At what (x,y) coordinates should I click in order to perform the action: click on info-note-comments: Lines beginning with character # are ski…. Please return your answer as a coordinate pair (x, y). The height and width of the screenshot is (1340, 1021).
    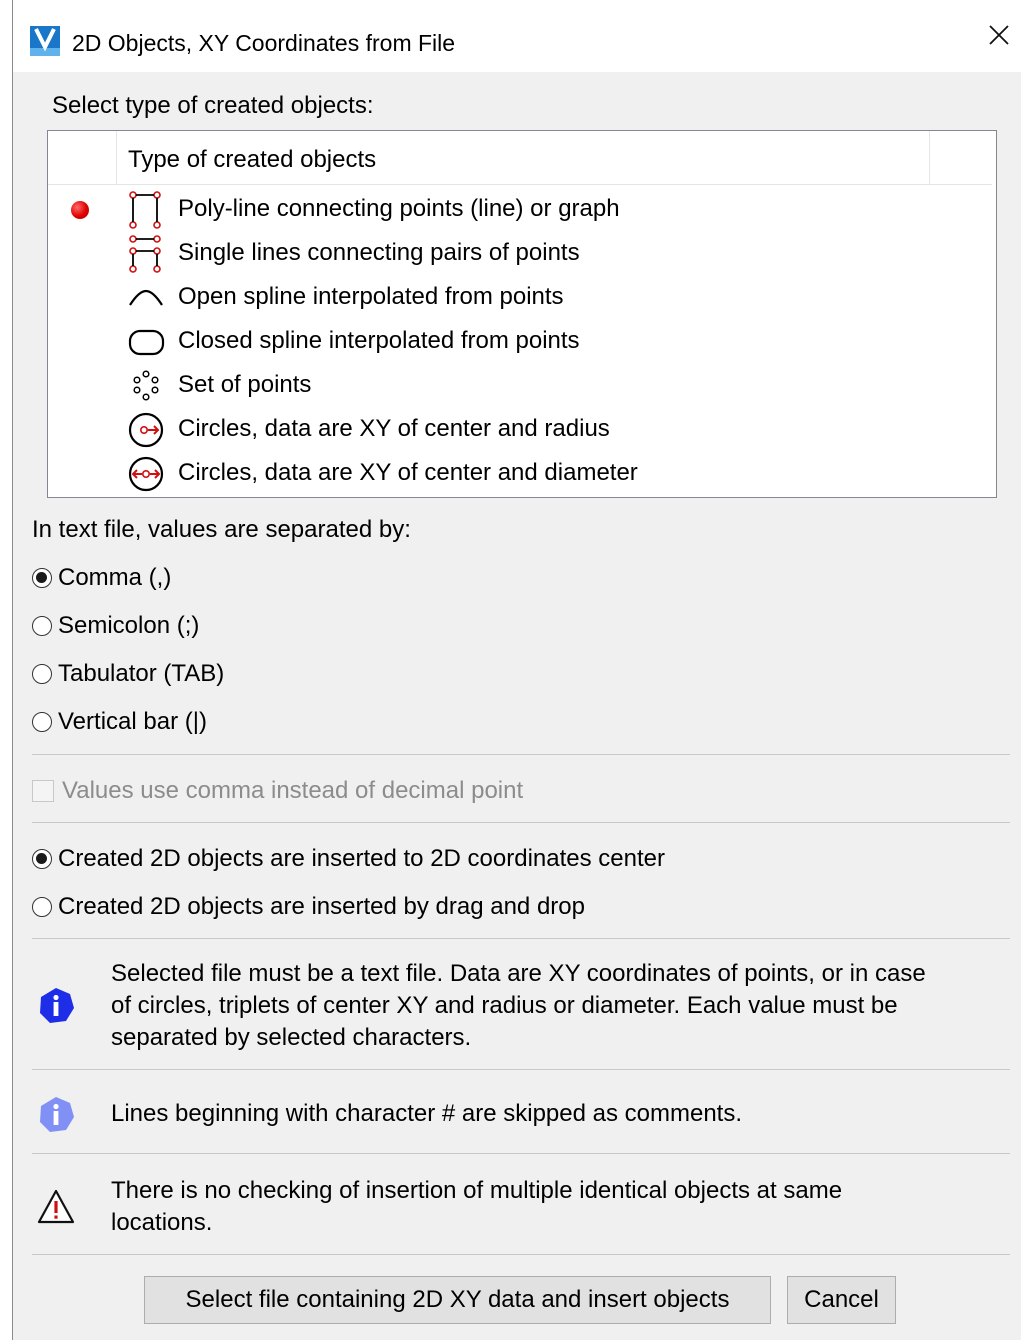
    Looking at the image, I should click on (427, 1113).